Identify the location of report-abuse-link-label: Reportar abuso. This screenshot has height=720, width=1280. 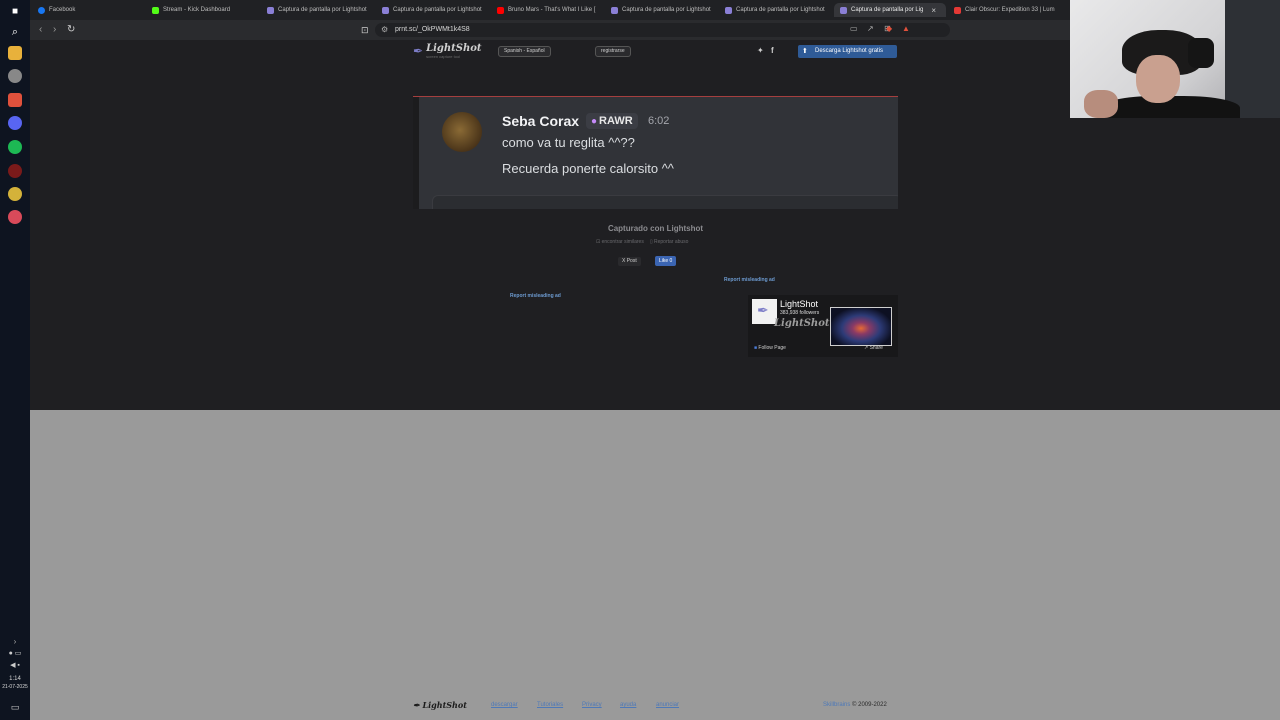
(671, 242).